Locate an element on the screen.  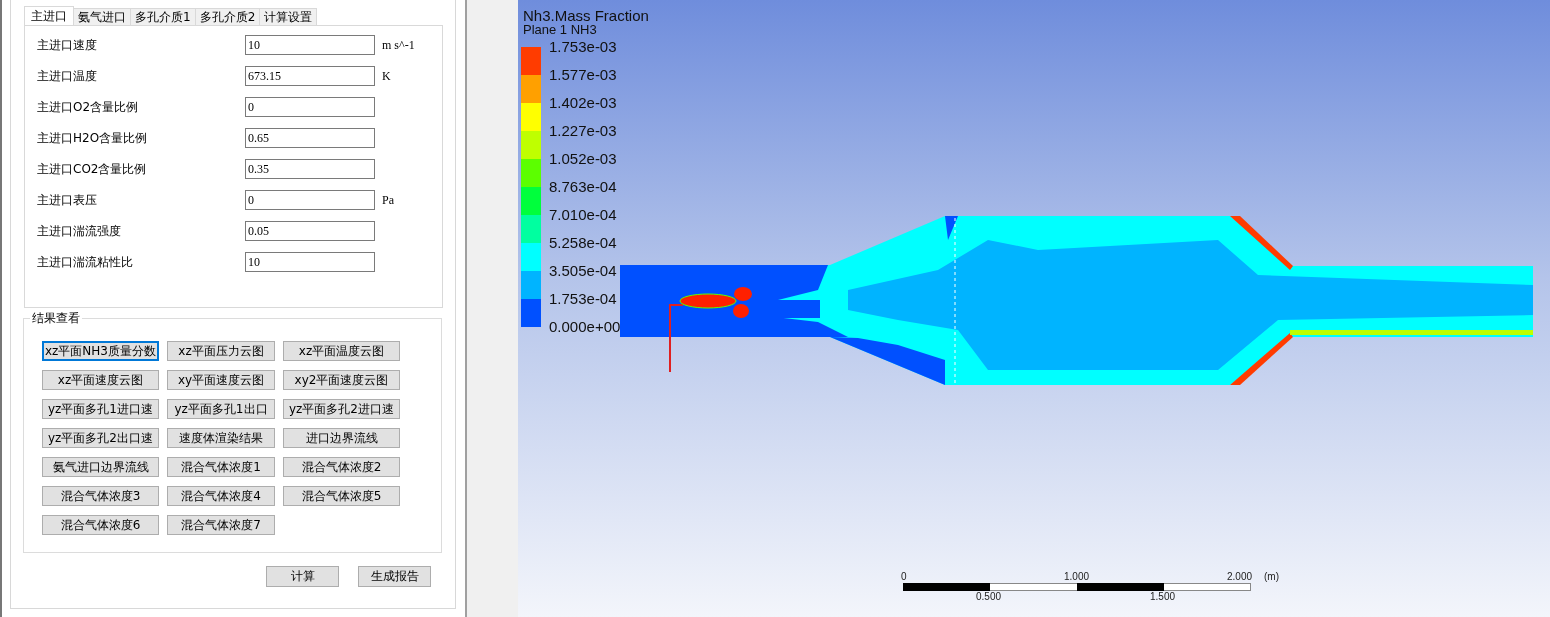
input-field: 0.65 is located at coordinates (310, 138).